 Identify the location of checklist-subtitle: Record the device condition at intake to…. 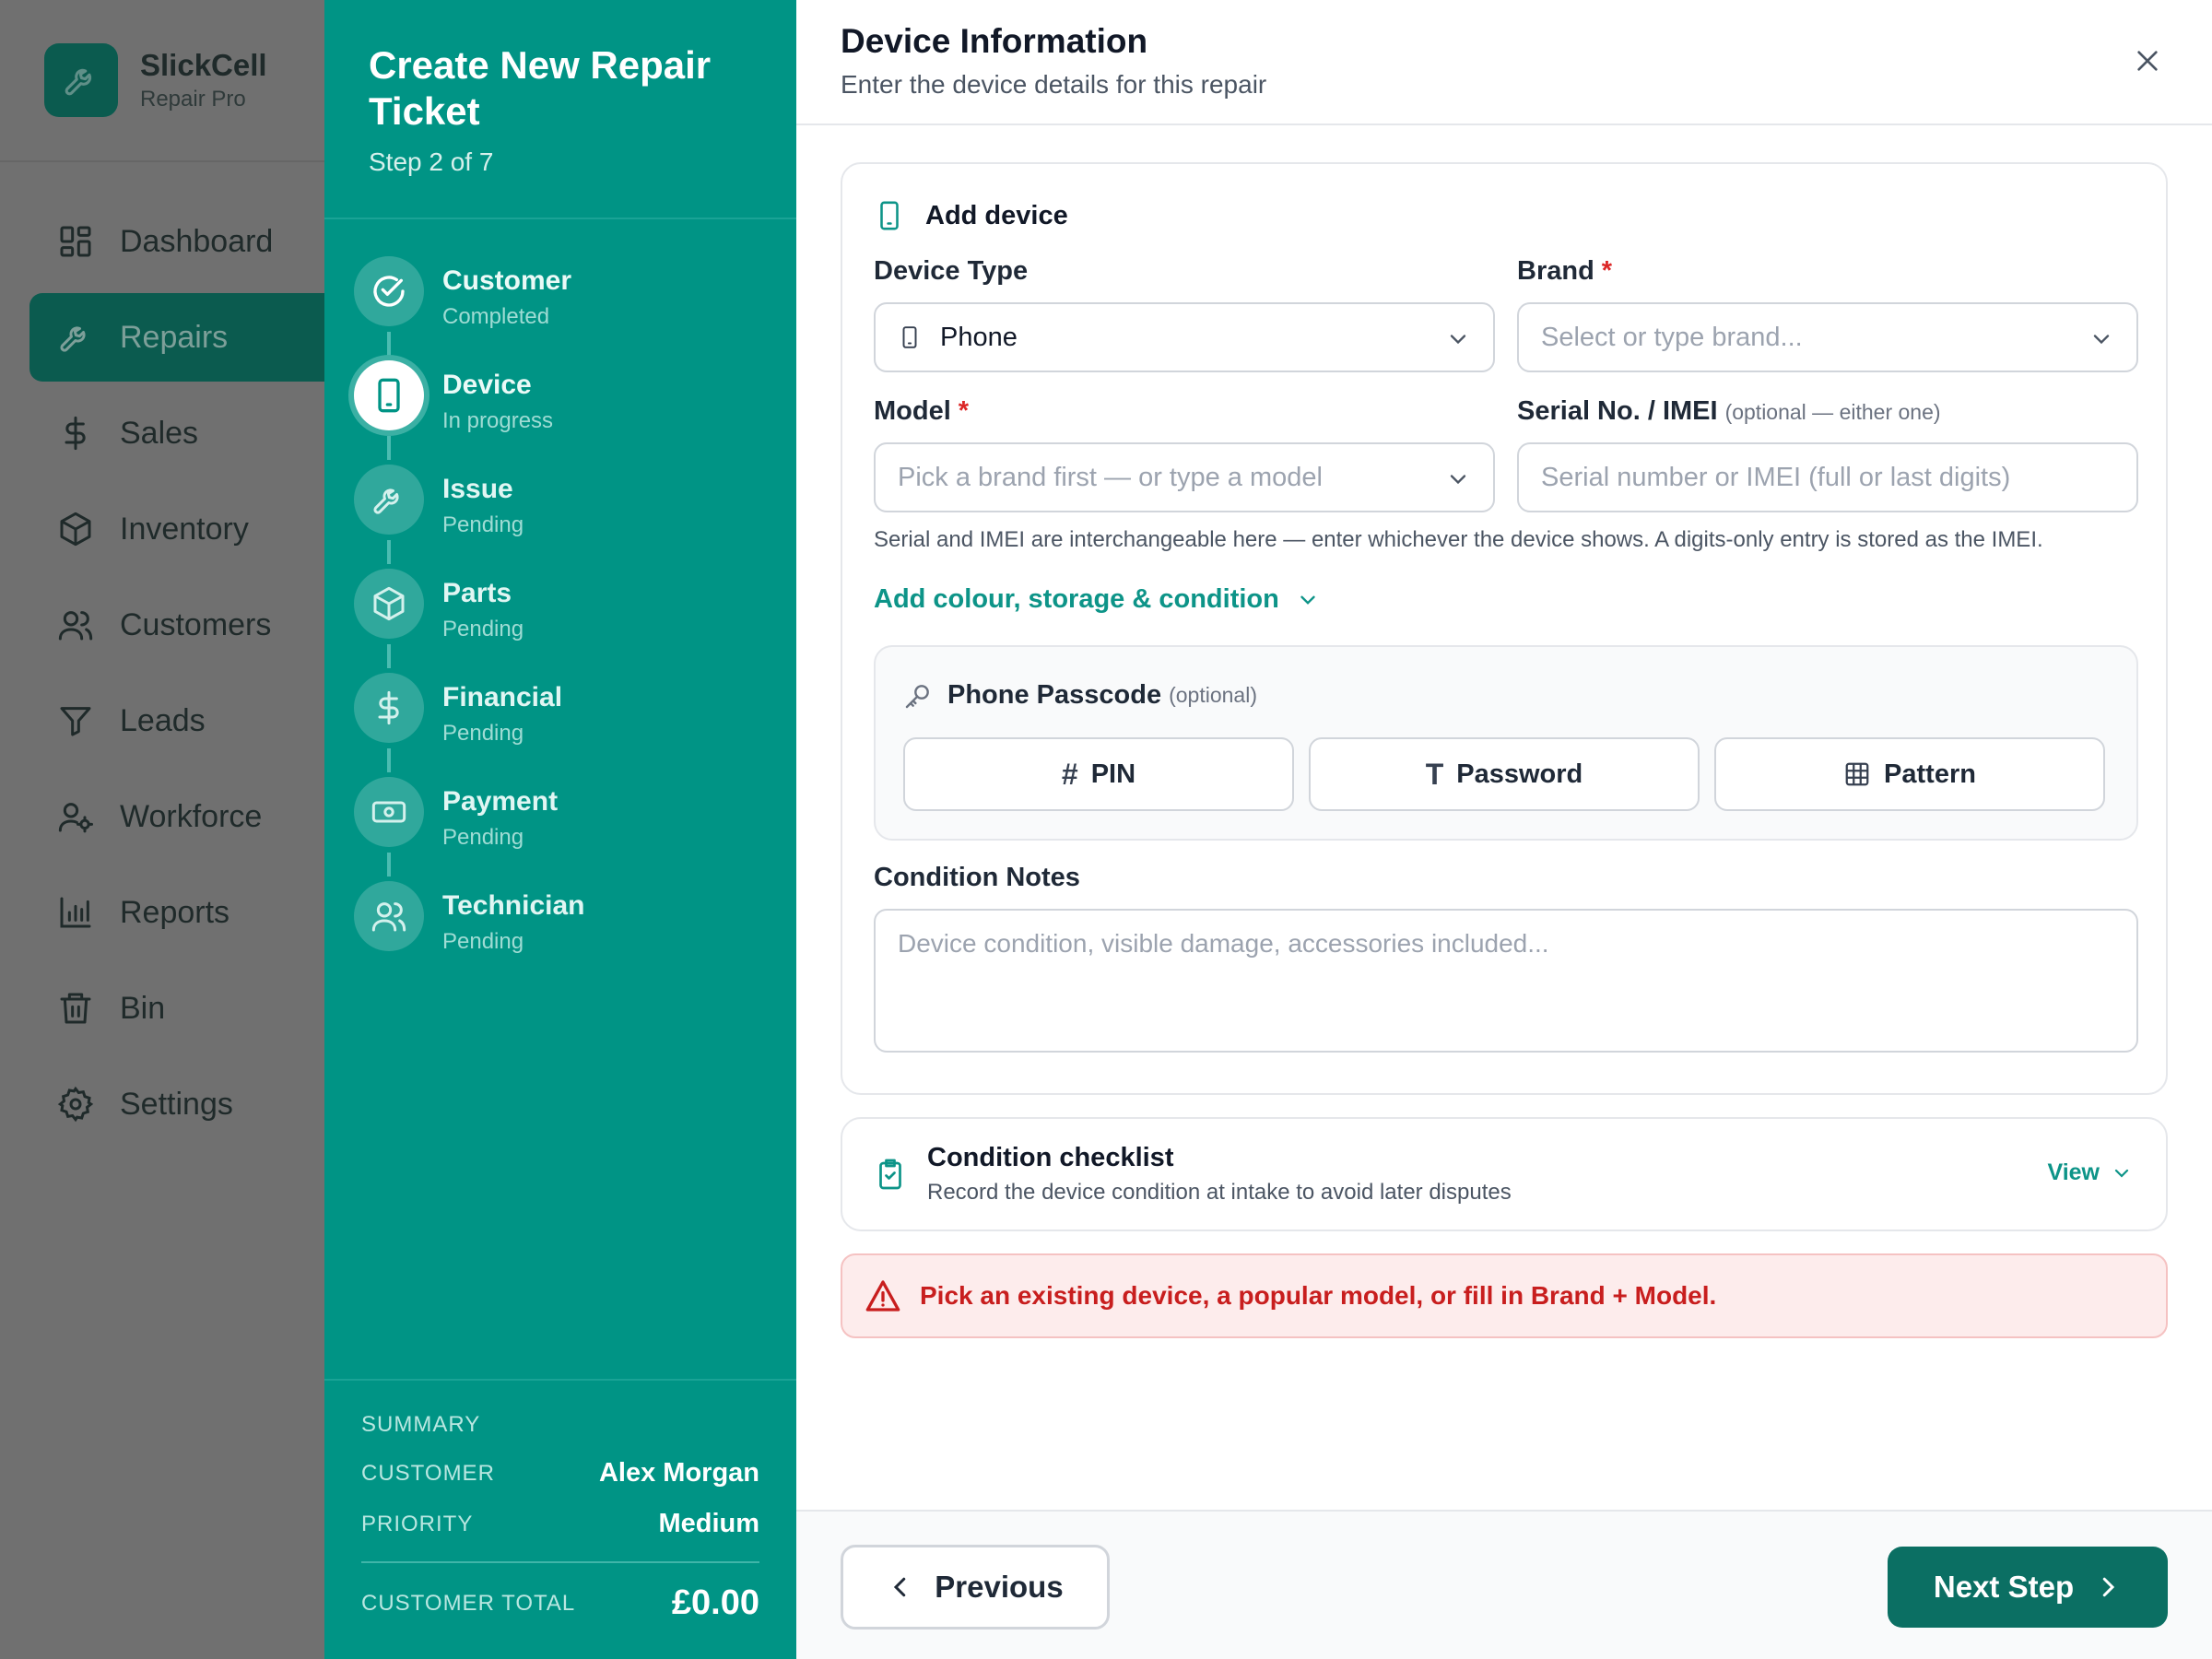
(1219, 1192).